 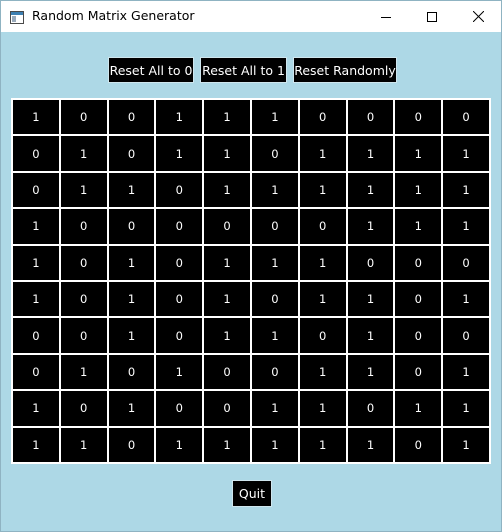 What do you see at coordinates (345, 70) in the screenshot?
I see `reset-randomly-button: Reset Randomly` at bounding box center [345, 70].